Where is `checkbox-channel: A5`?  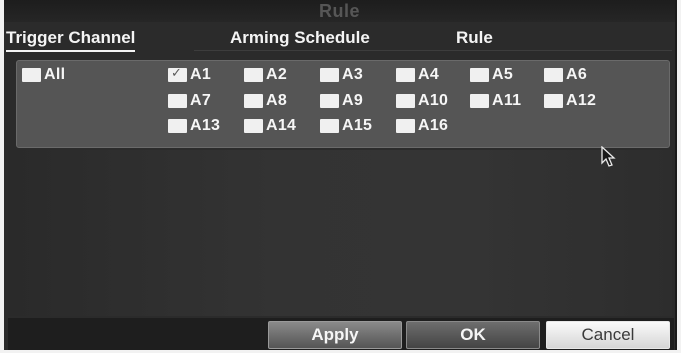 checkbox-channel: A5 is located at coordinates (492, 74).